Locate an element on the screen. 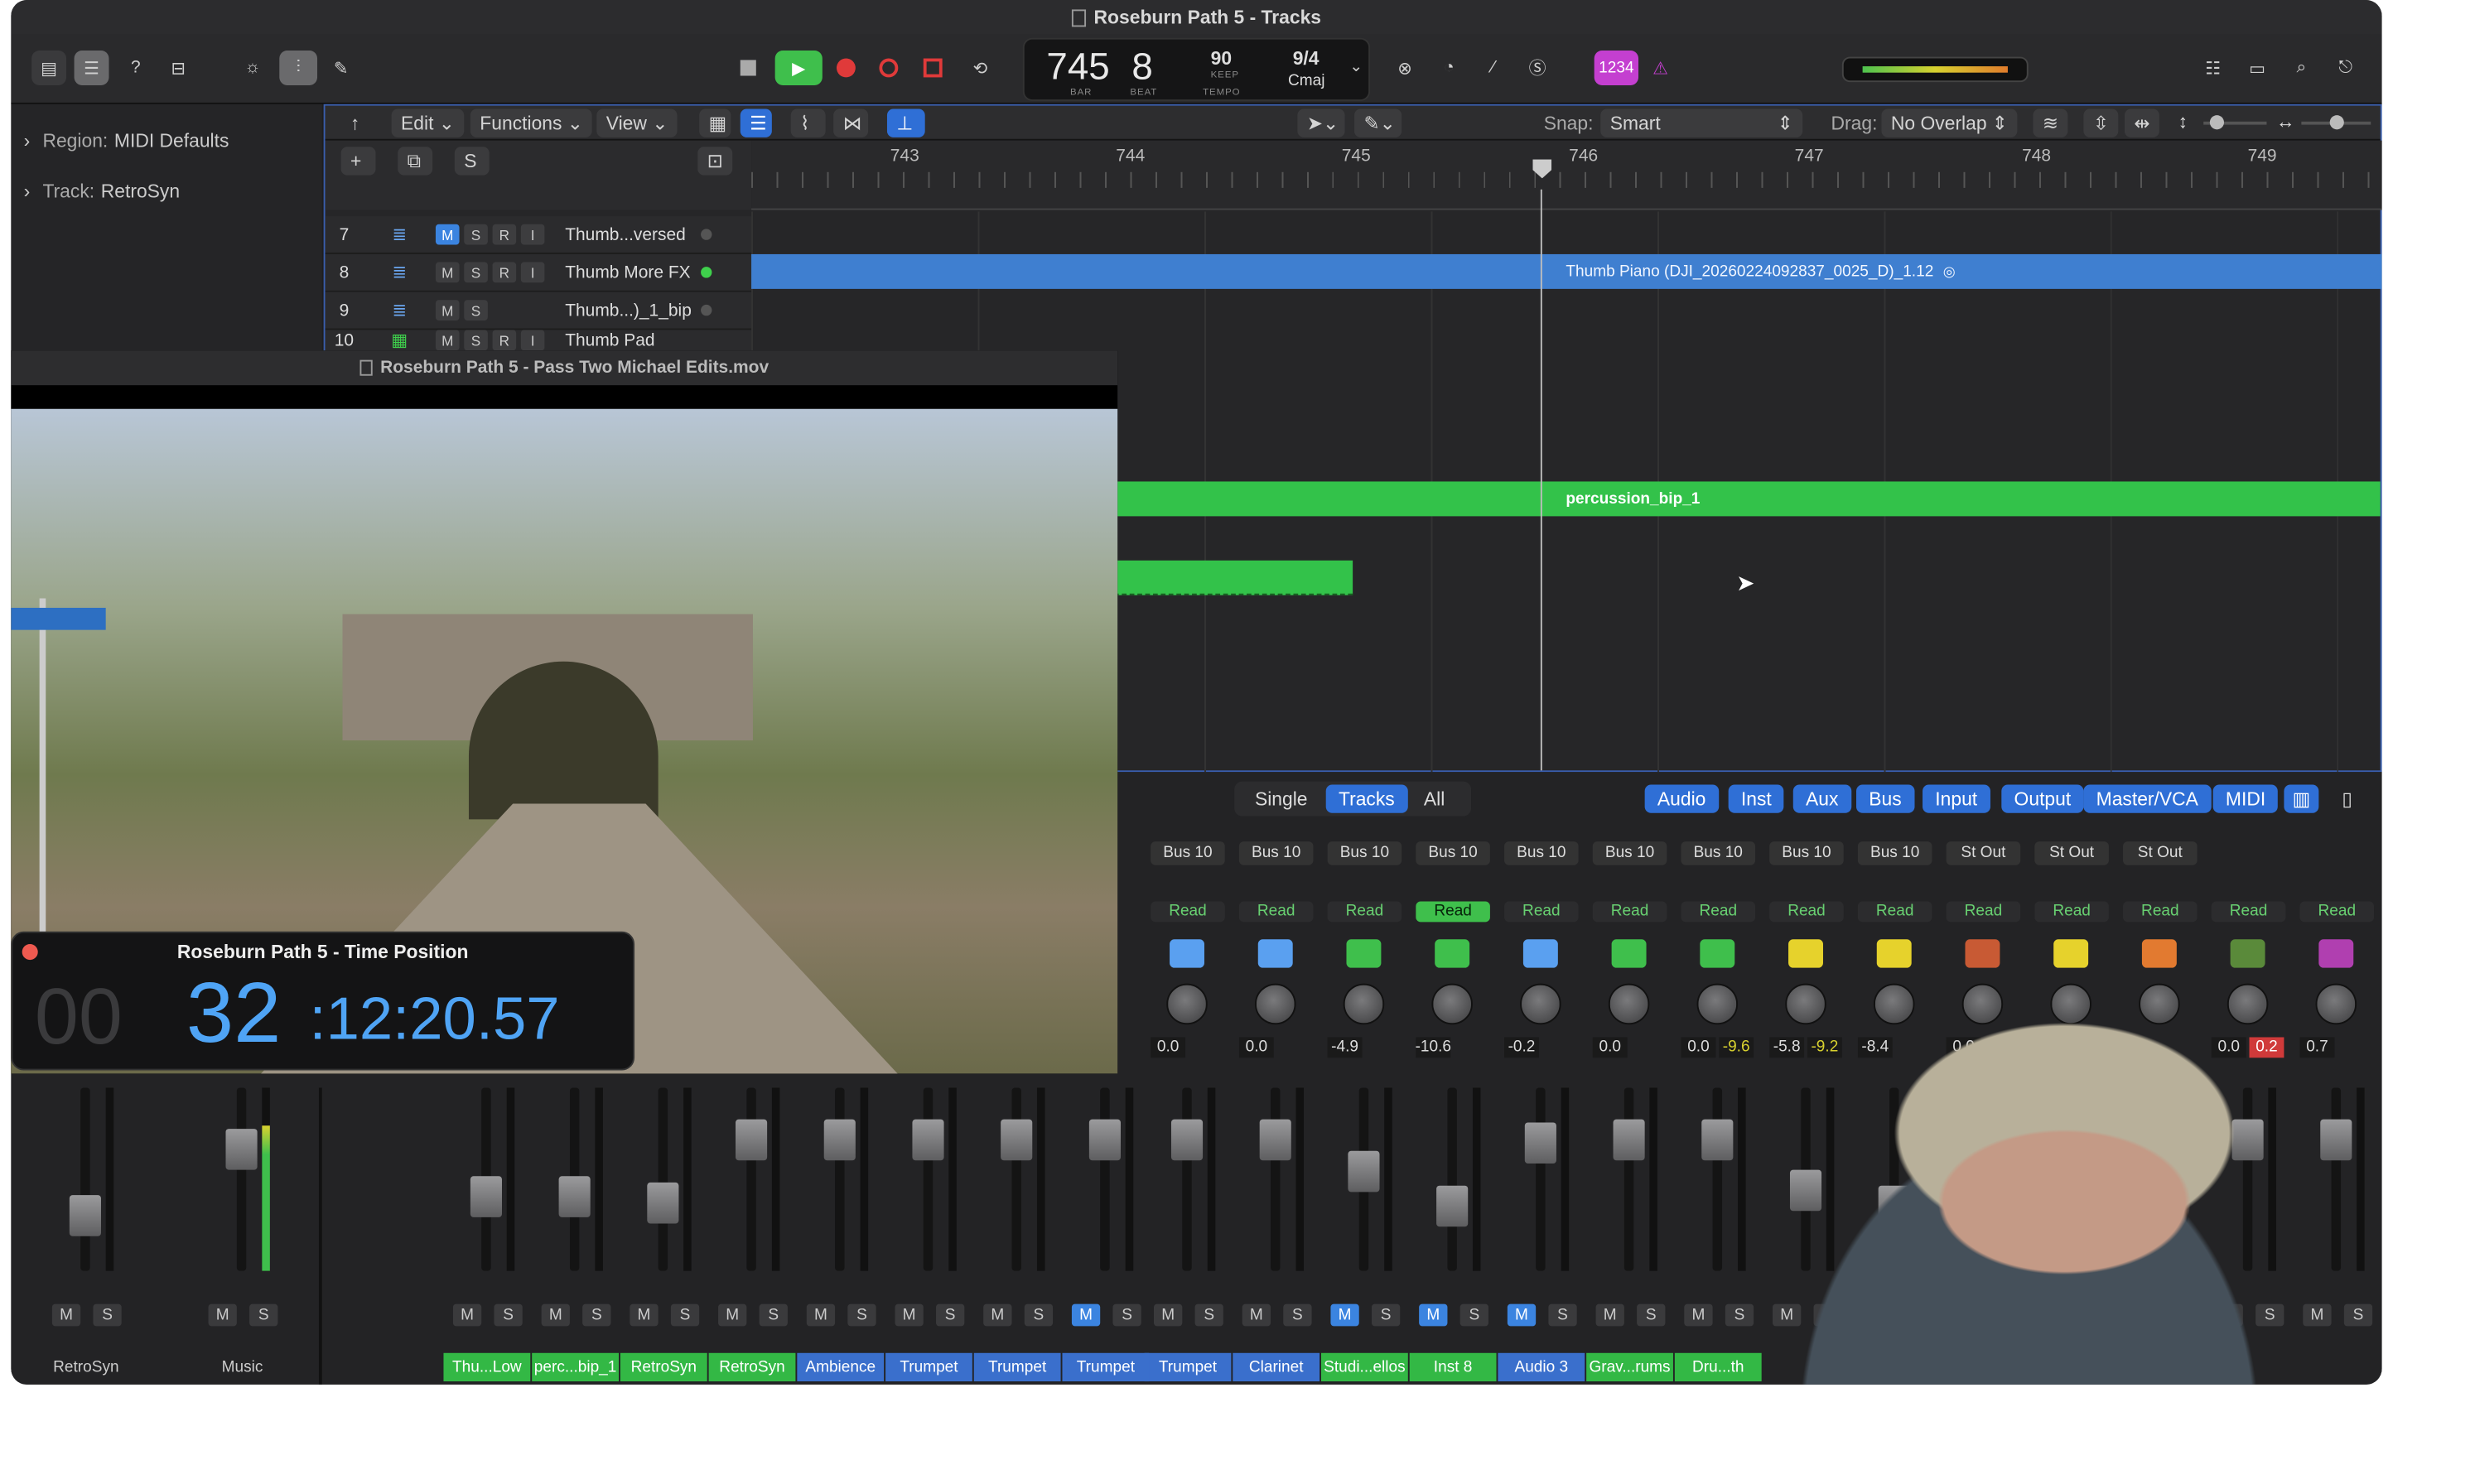  loops-button: ⎋ is located at coordinates (2346, 68).